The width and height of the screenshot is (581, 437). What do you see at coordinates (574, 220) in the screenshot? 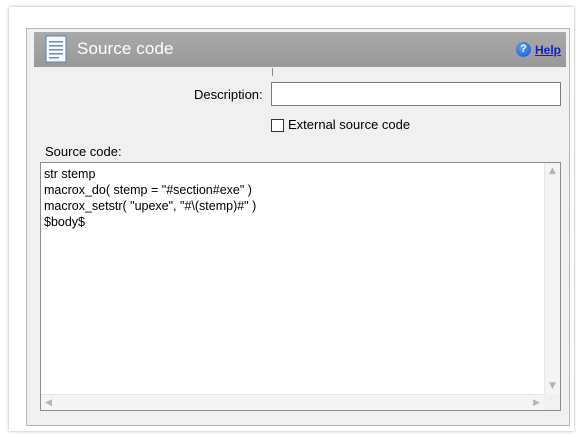
I see `torn-edge-right` at bounding box center [574, 220].